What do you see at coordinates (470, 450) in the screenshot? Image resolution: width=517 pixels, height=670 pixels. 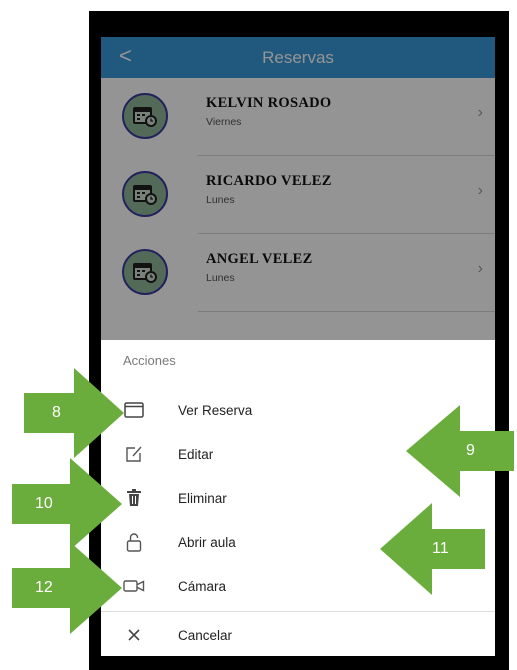 I see `callout-number: 9` at bounding box center [470, 450].